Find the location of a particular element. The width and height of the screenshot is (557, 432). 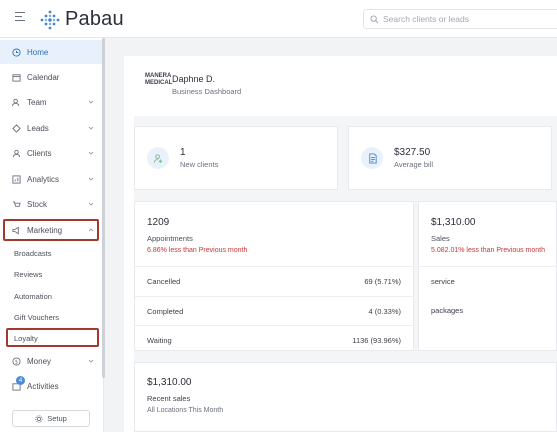

recent-sales-subtitle: All Locations This Month is located at coordinates (185, 410).